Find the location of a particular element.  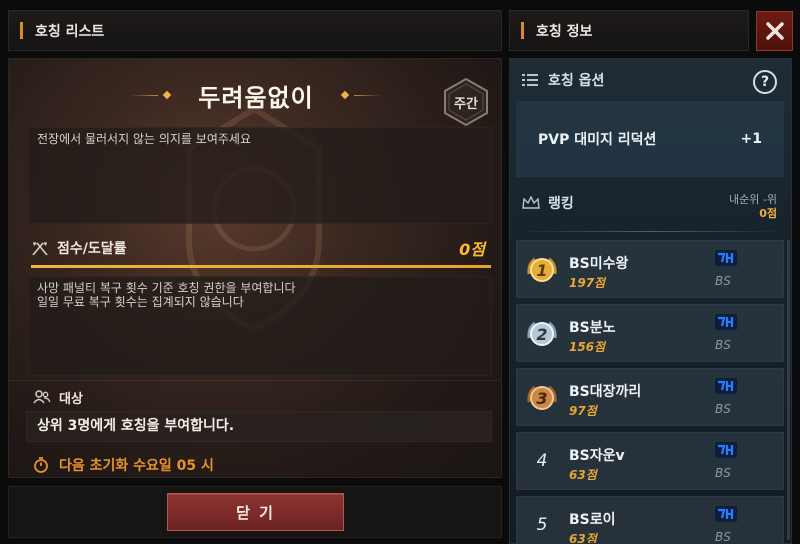

player-name: BS미수왕 is located at coordinates (599, 264).